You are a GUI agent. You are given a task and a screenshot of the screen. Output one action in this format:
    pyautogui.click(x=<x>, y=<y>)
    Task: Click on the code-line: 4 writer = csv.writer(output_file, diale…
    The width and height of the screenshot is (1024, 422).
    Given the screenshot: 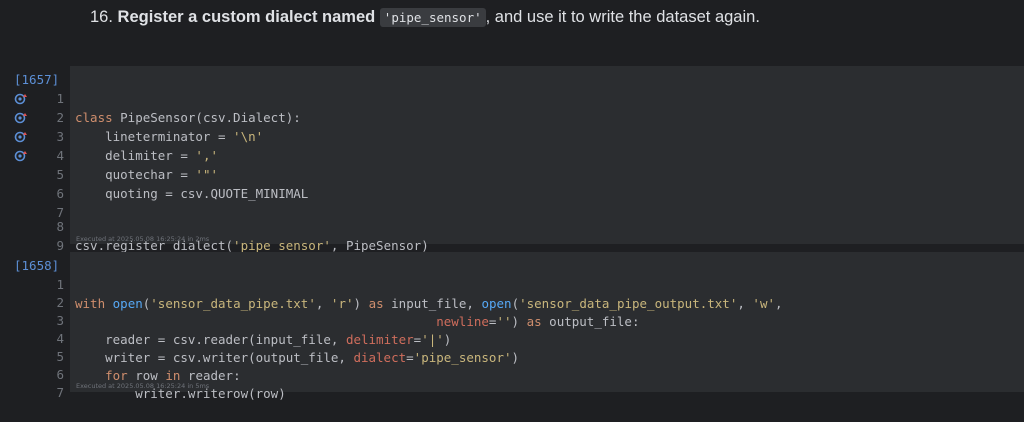 What is the action you would take?
    pyautogui.click(x=512, y=337)
    